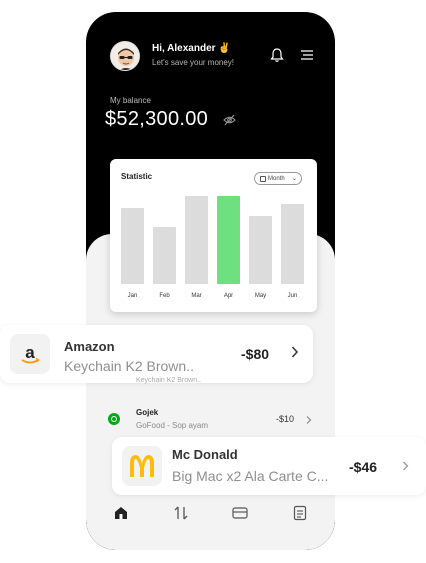  I want to click on transaction-amount: -$46, so click(363, 467).